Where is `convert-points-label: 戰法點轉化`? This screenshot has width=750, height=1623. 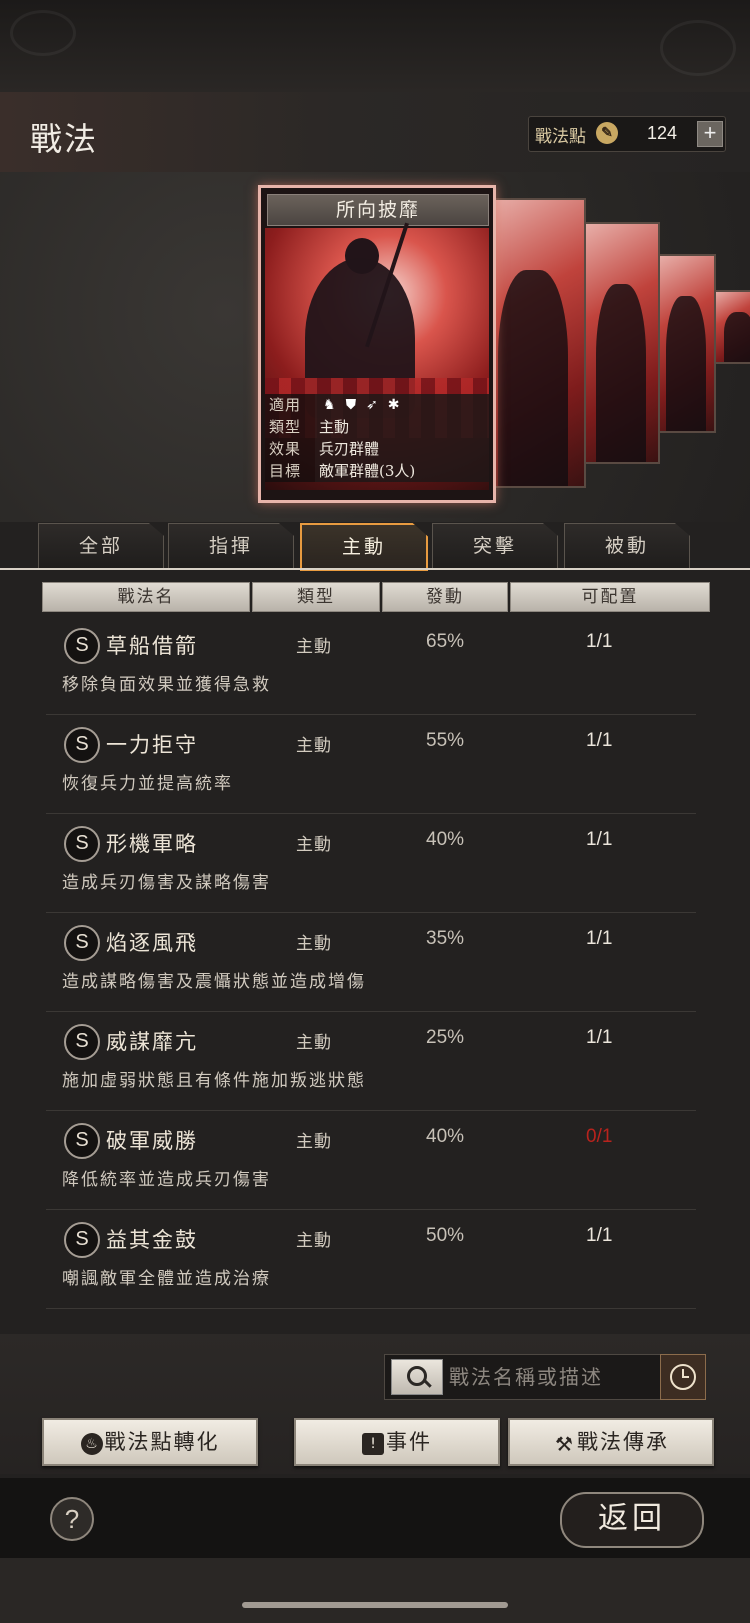 convert-points-label: 戰法點轉化 is located at coordinates (162, 1442).